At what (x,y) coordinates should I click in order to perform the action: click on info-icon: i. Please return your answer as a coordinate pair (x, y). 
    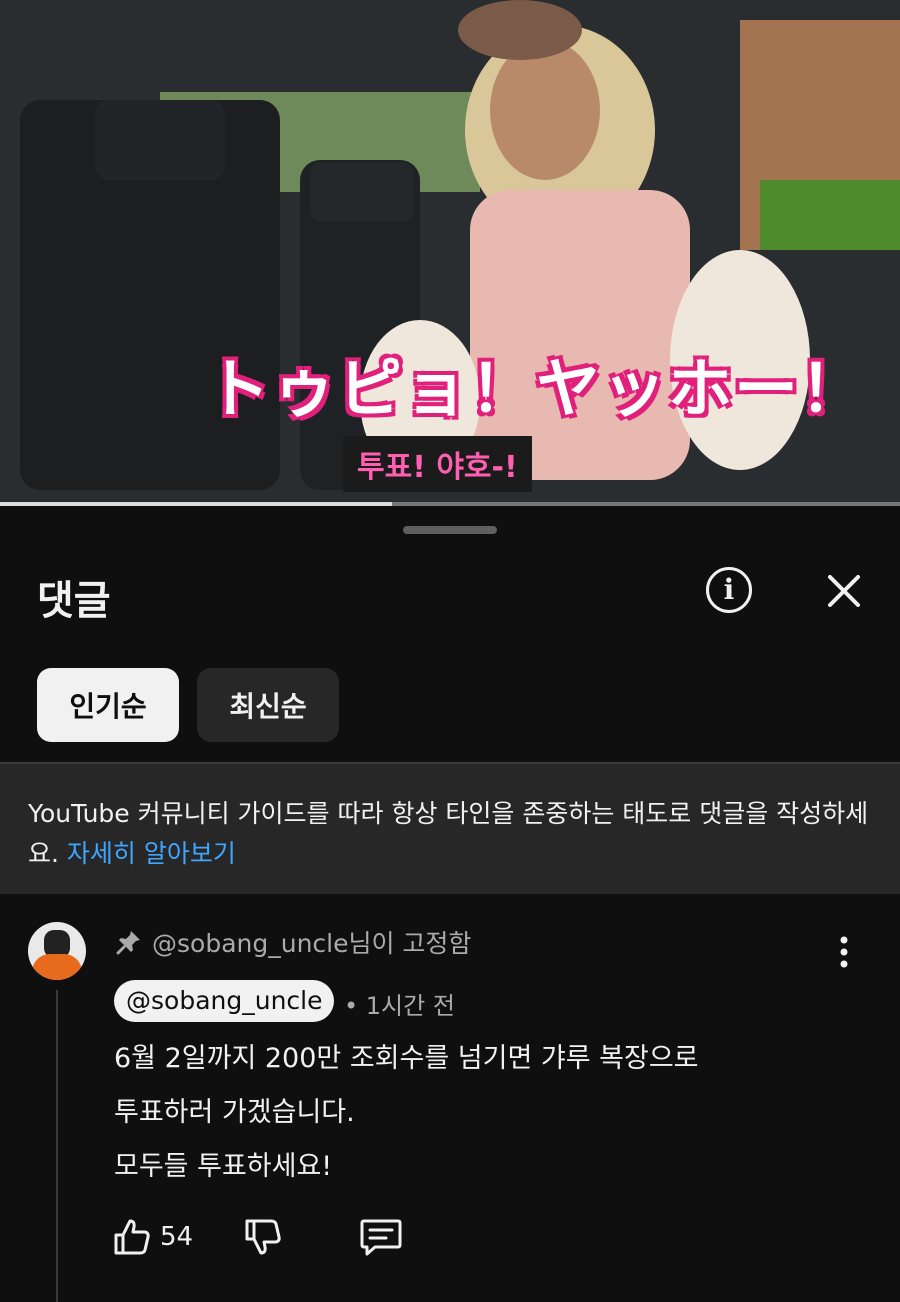
    Looking at the image, I should click on (729, 590).